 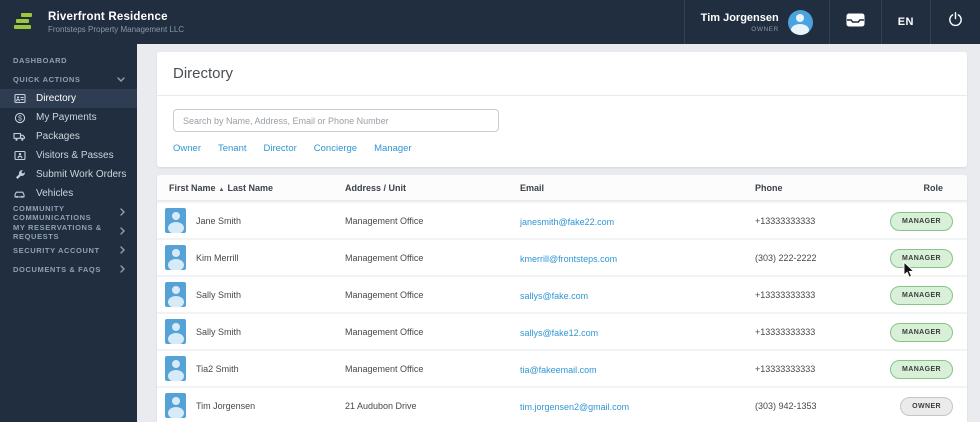 I want to click on resident-phone: (303) 222-2222, so click(x=786, y=257).